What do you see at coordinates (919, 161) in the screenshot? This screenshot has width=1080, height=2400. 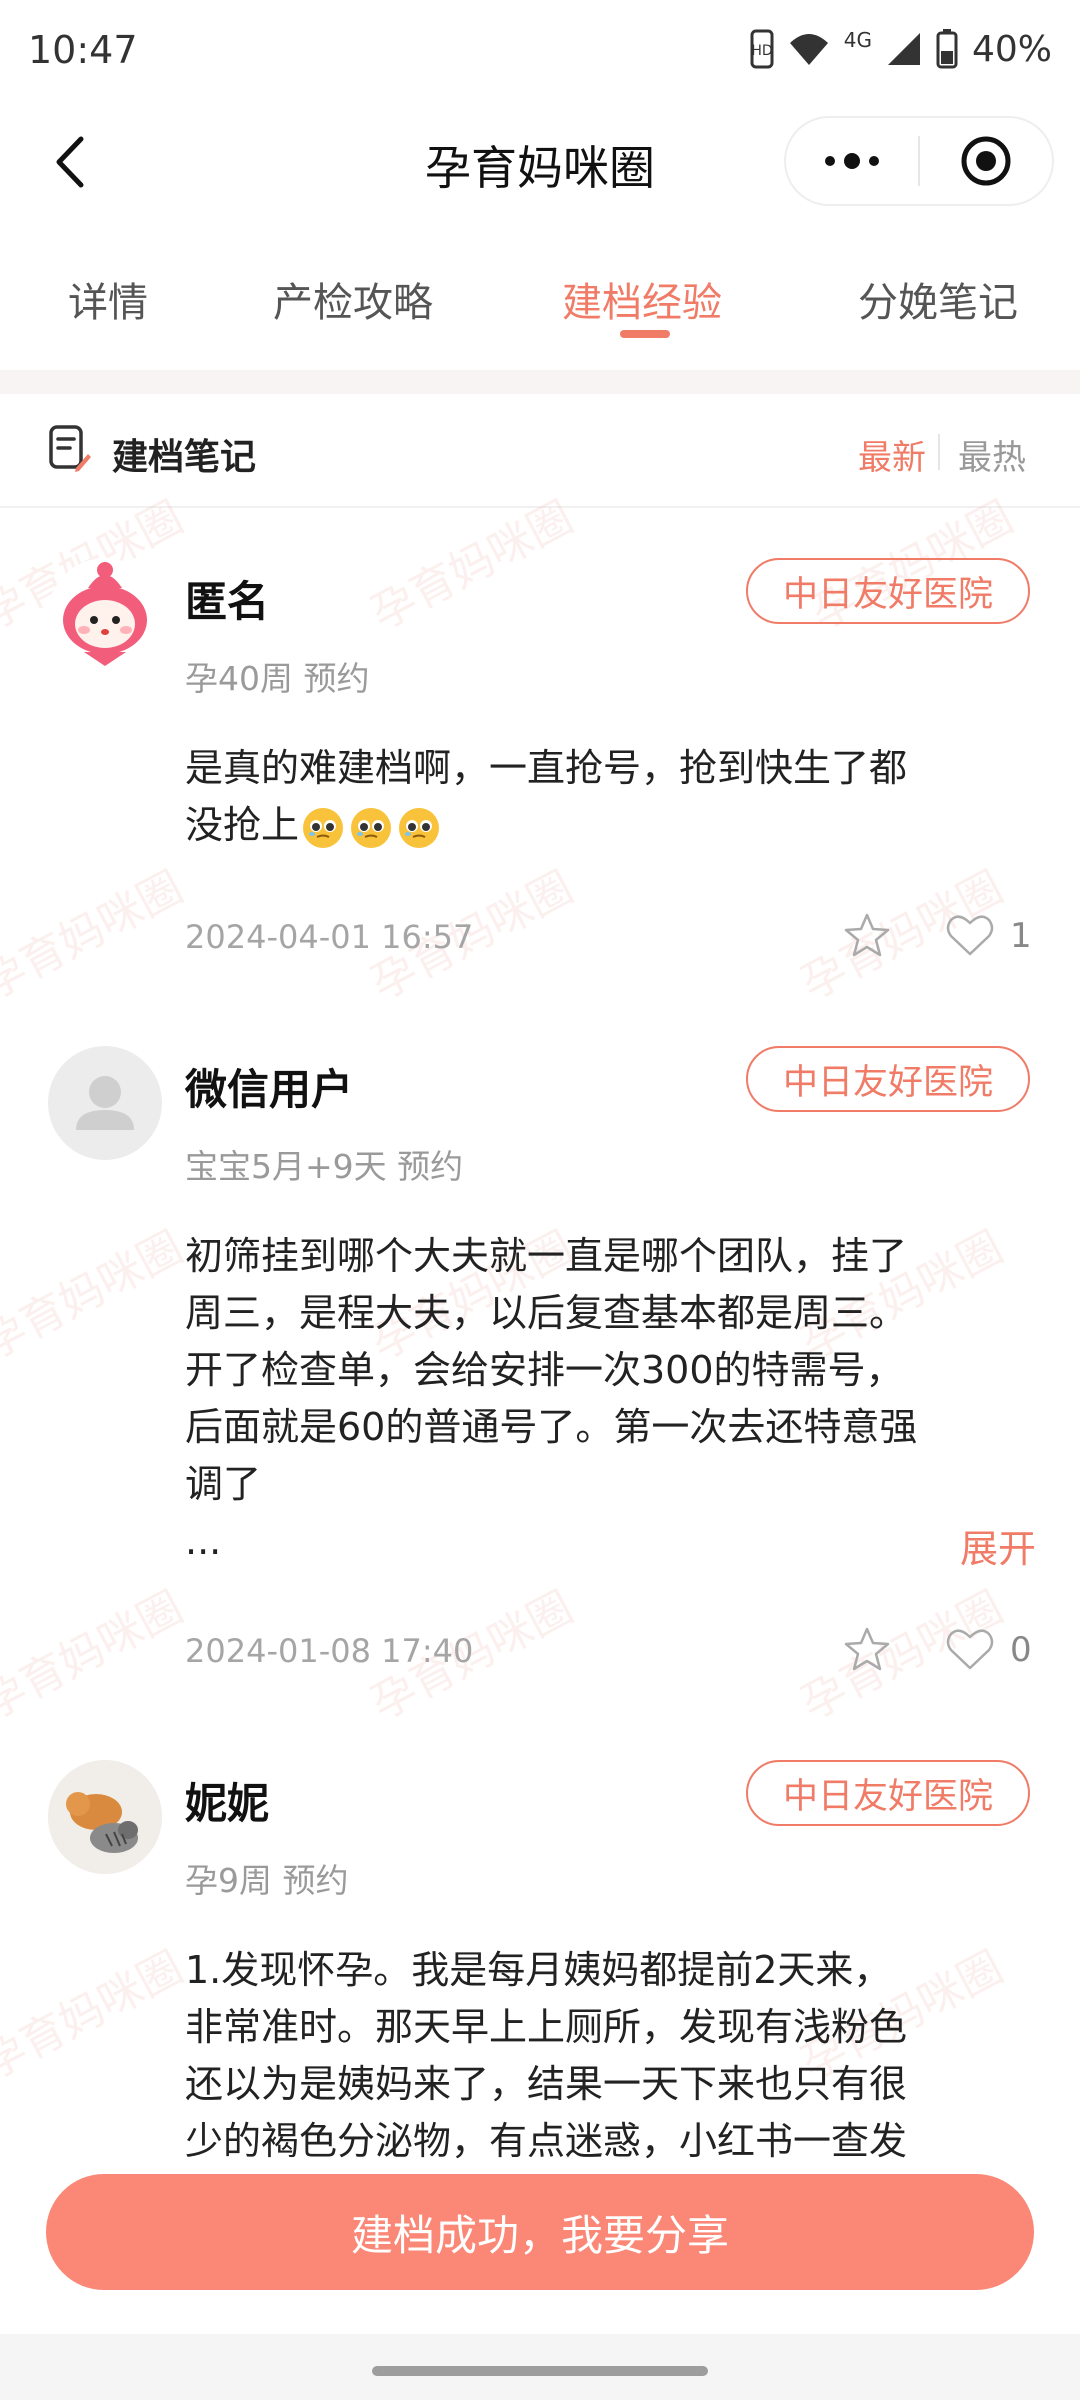 I see `mini-program-capsule` at bounding box center [919, 161].